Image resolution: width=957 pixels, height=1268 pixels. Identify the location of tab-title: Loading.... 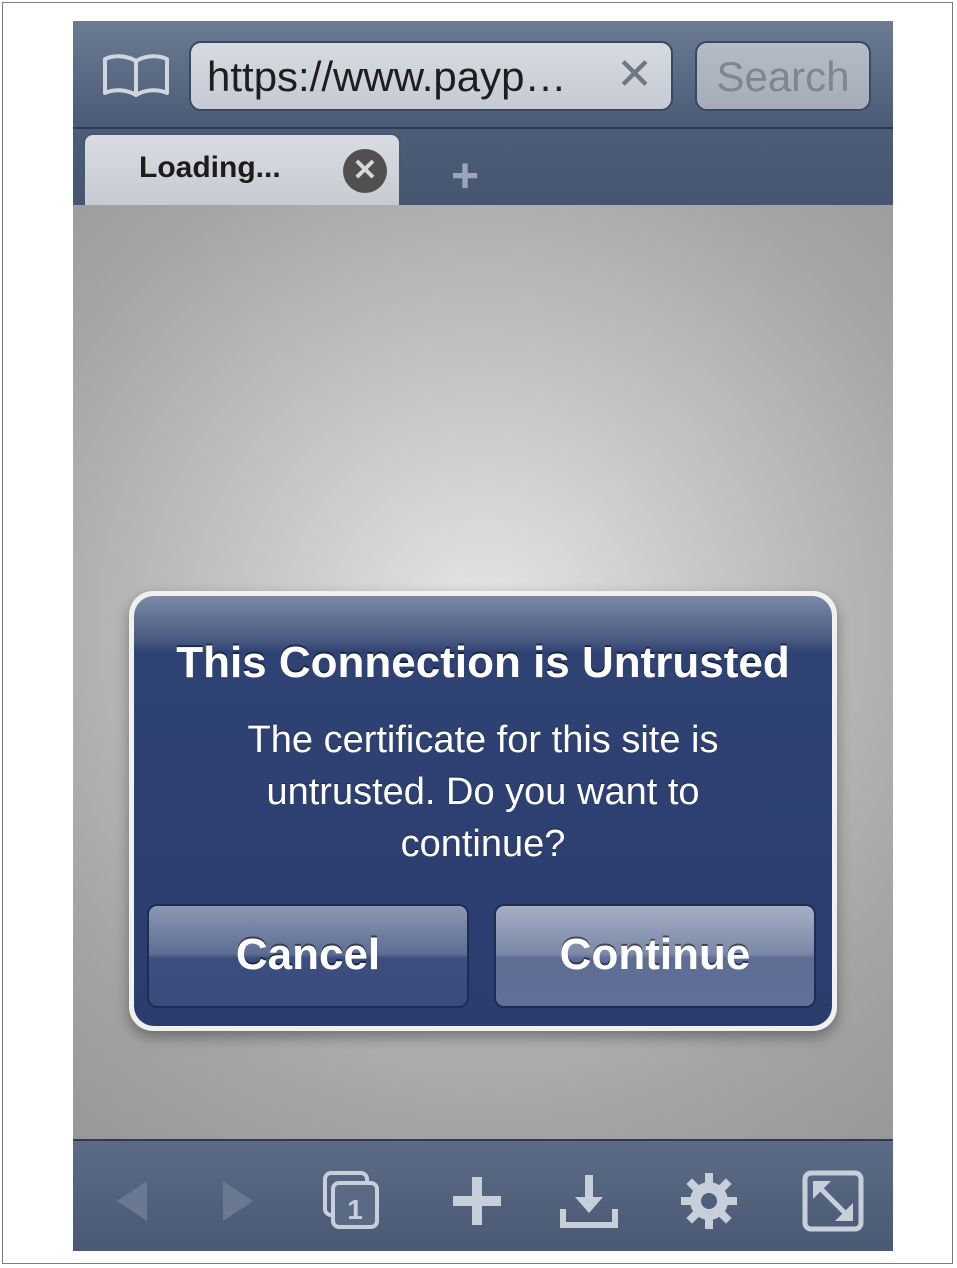
(210, 167).